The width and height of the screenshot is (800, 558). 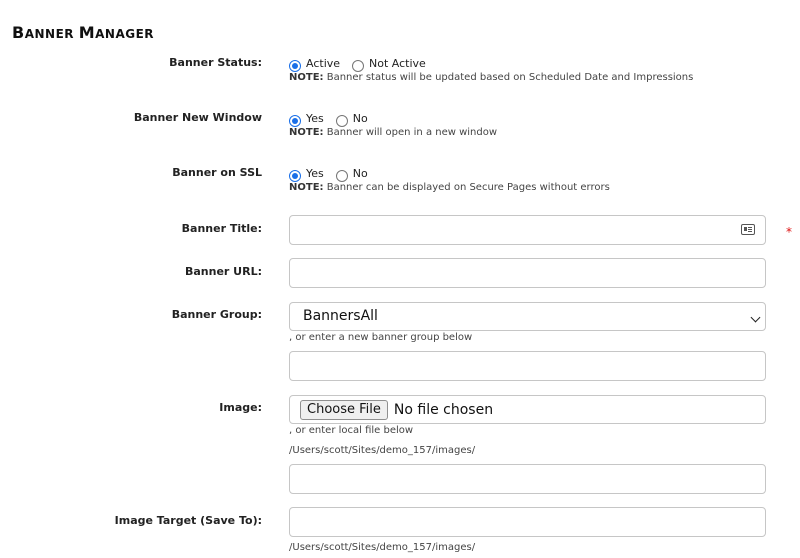 I want to click on banner-status-active-label: Active, so click(x=323, y=63).